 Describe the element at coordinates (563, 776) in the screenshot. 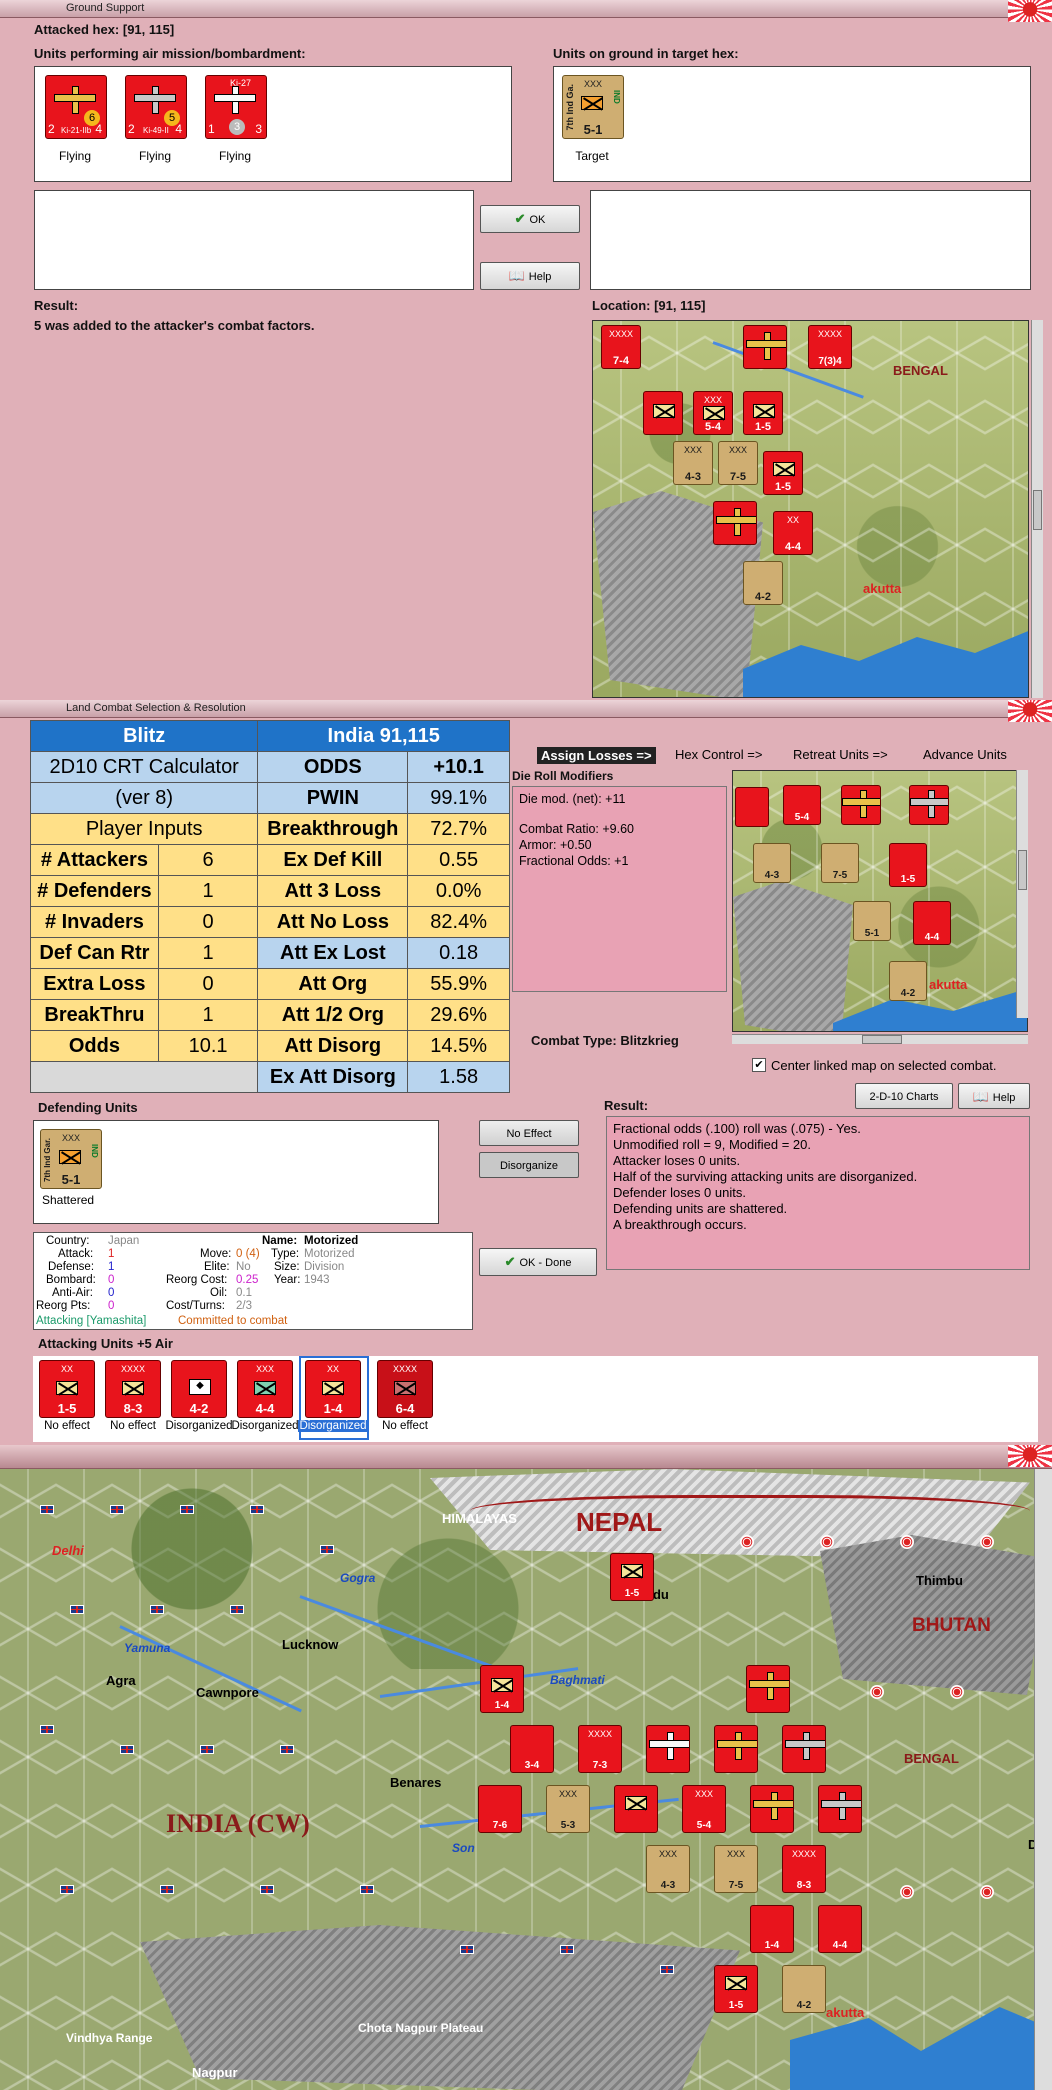

I see `die-roll-label: Die Roll Modifiers` at that location.